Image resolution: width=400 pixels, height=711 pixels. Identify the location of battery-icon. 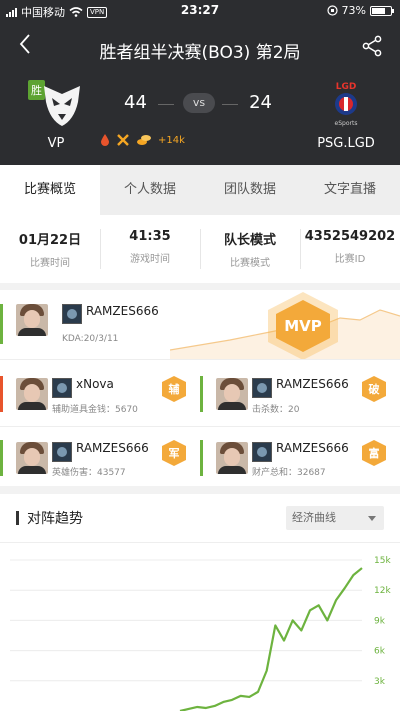
(382, 10).